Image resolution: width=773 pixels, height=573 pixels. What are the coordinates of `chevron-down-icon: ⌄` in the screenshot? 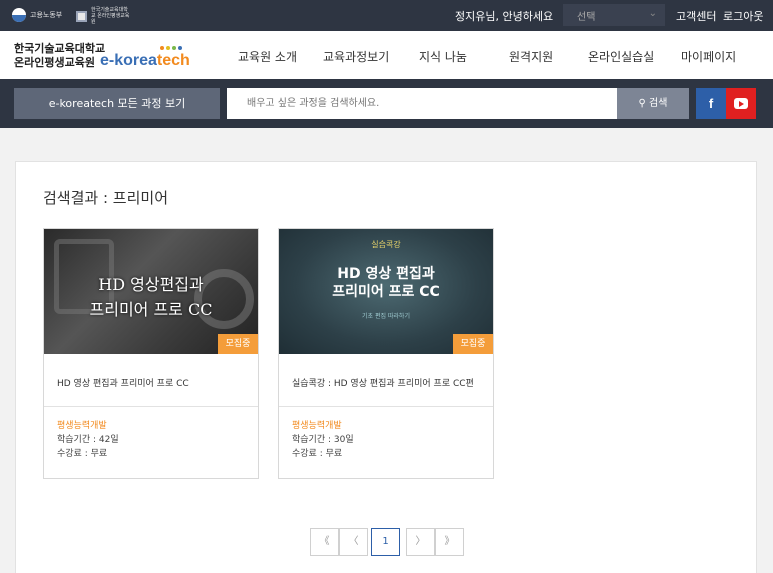 It's located at (652, 13).